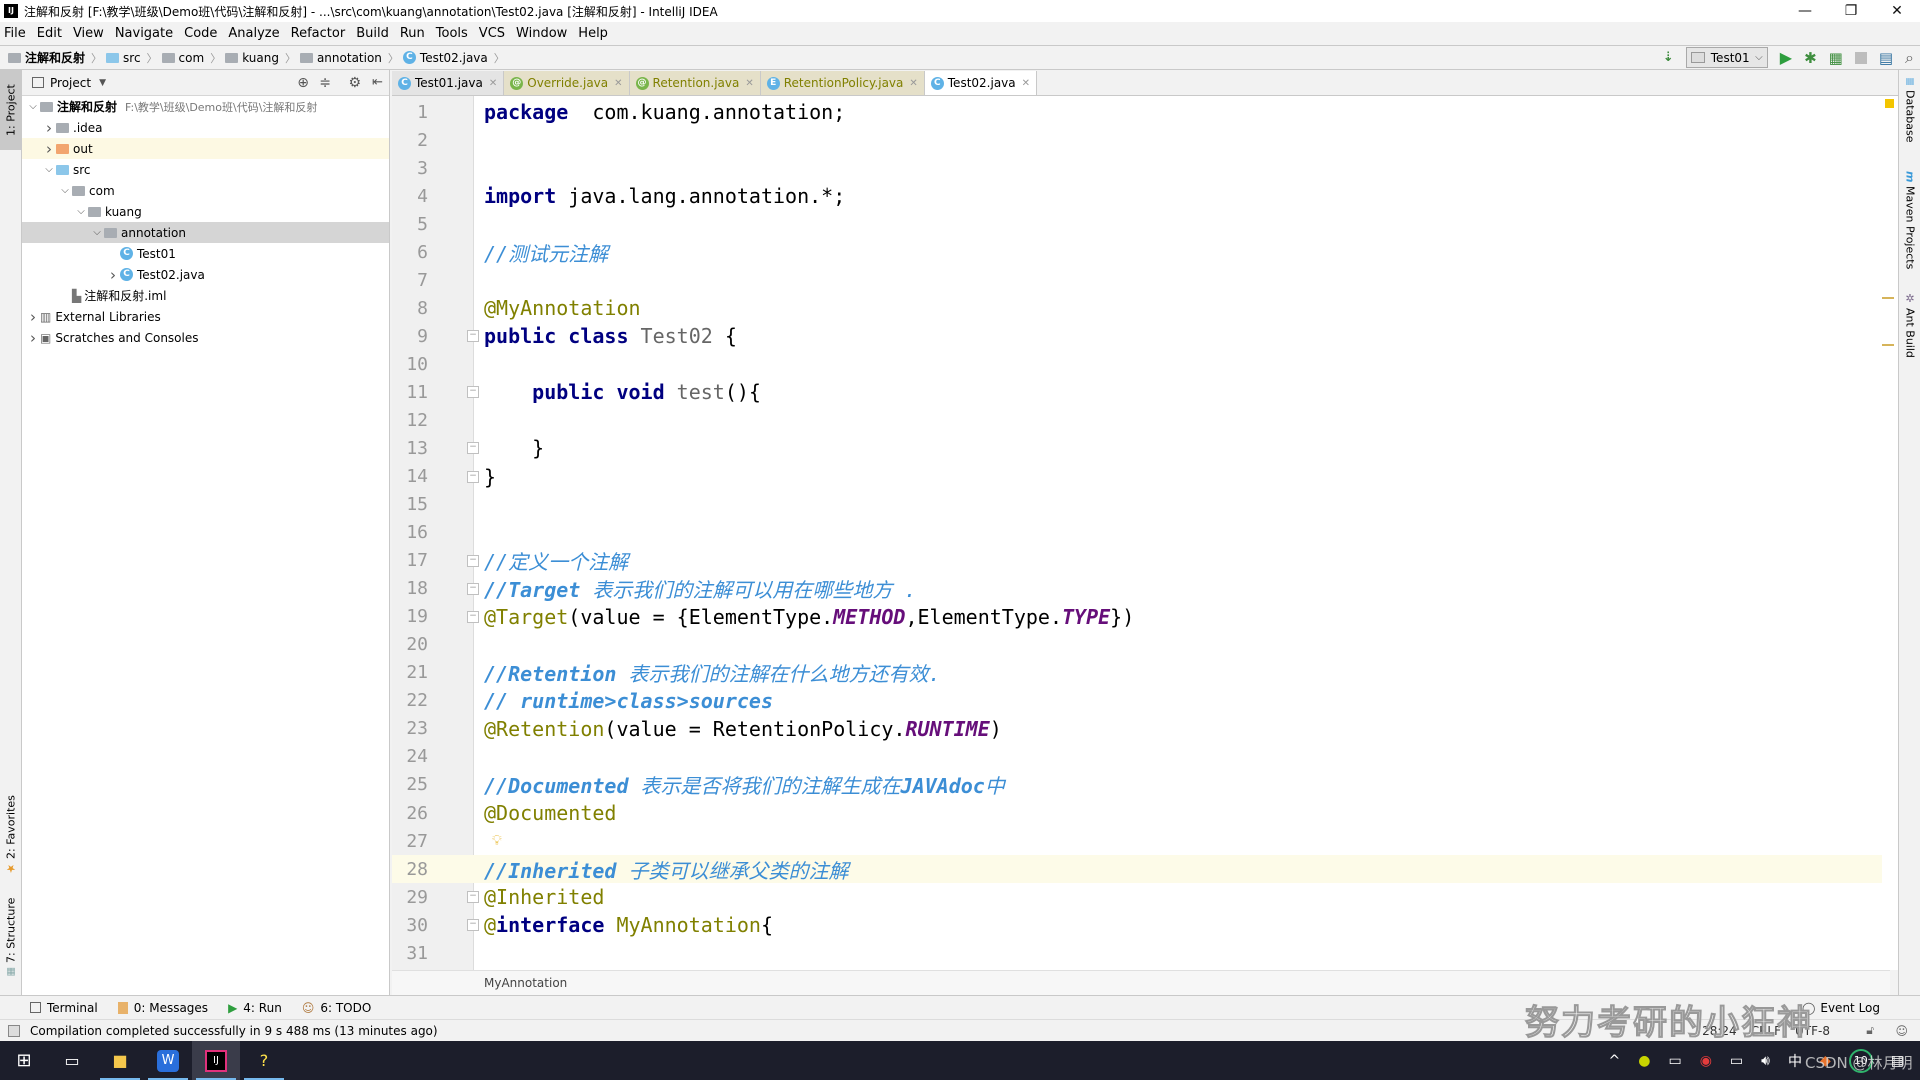  What do you see at coordinates (102, 83) in the screenshot?
I see `chevron-down-icon: ▼` at bounding box center [102, 83].